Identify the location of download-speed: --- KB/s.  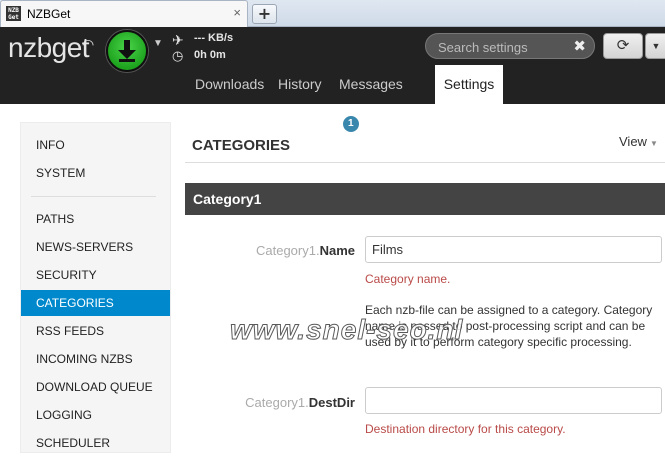
(214, 38).